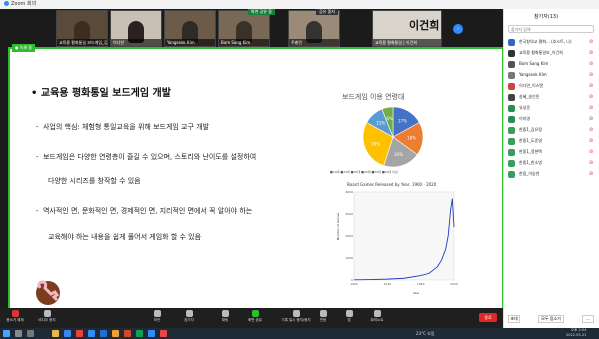 Image resolution: width=599 pixels, height=339 pixels. What do you see at coordinates (327, 12) in the screenshot?
I see `stop-share-button: 공유 중지` at bounding box center [327, 12].